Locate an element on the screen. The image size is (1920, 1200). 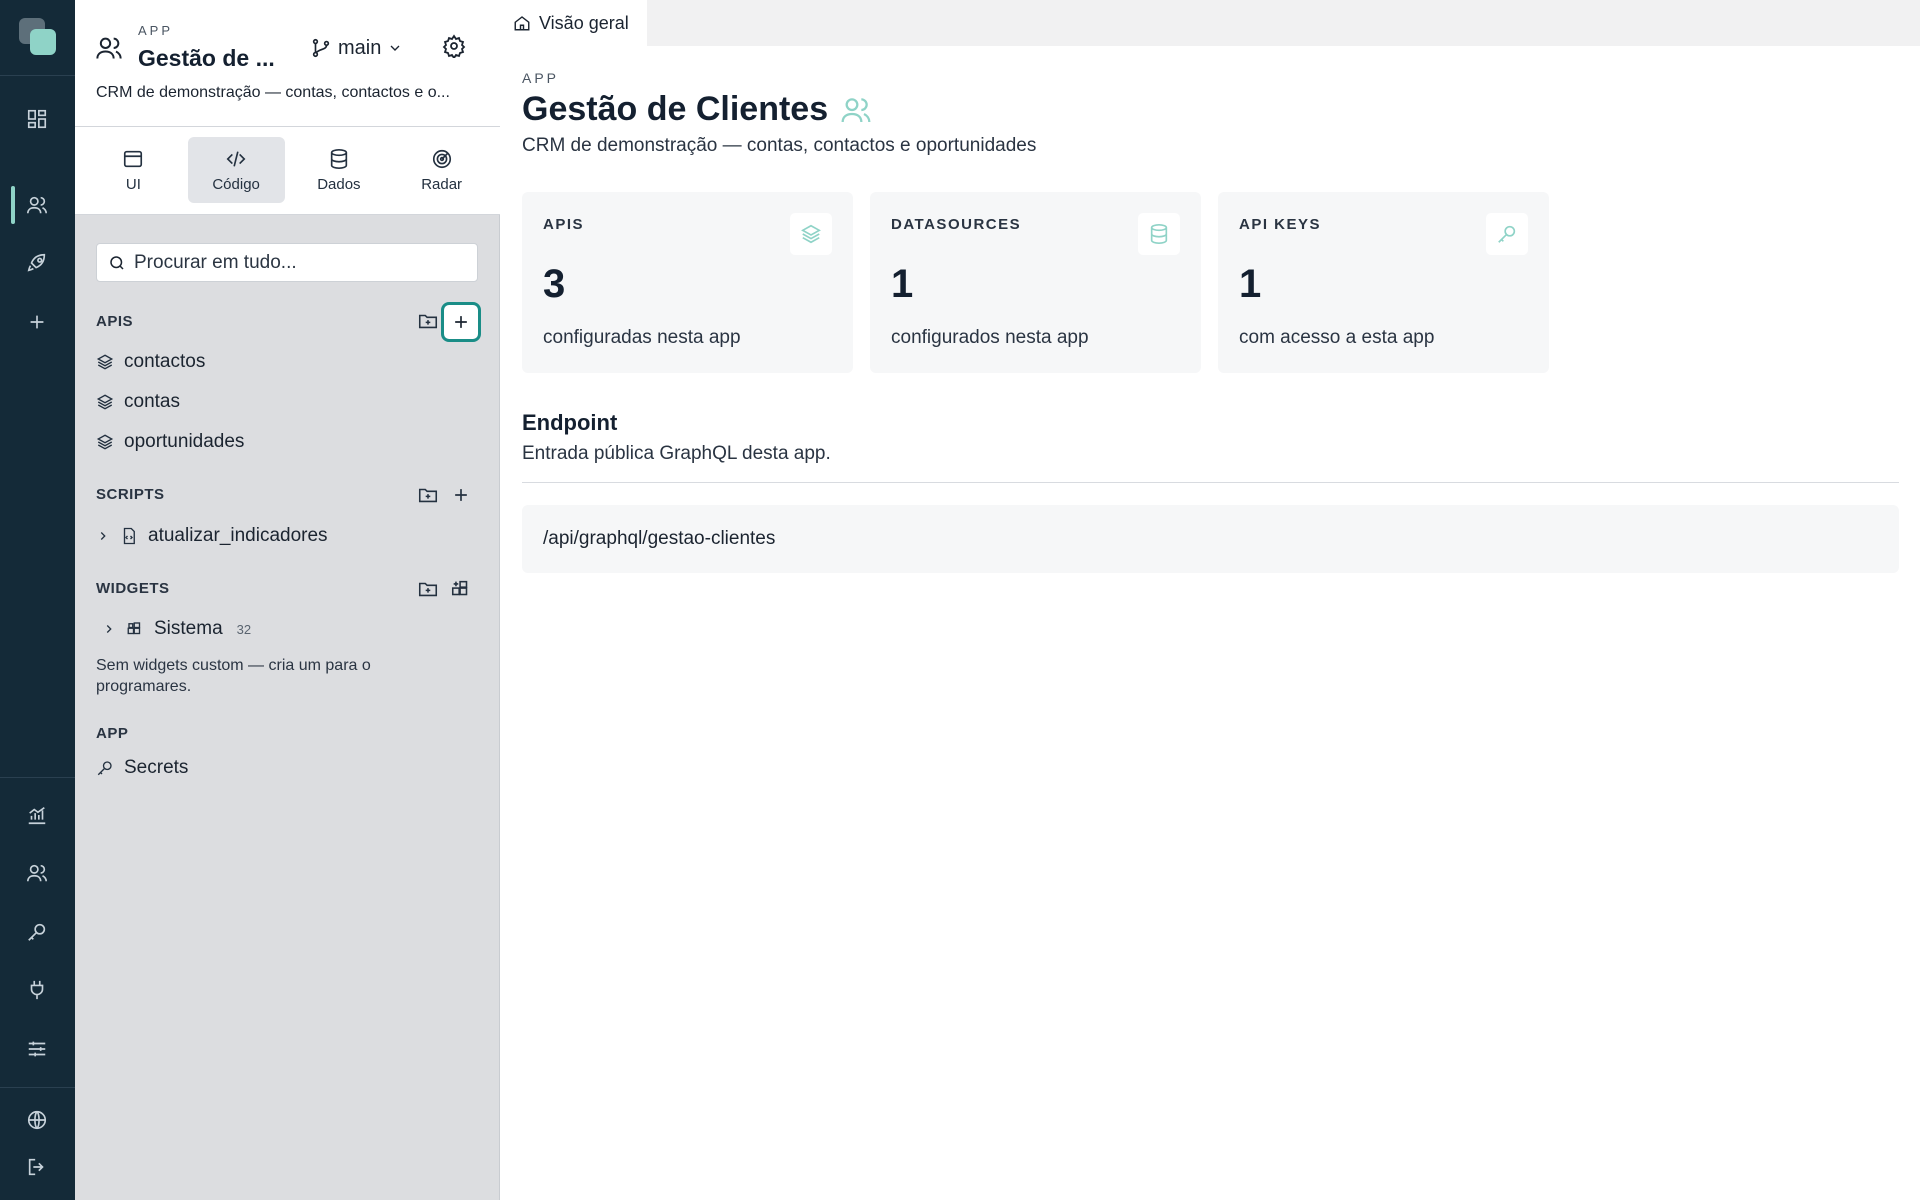
stat-card-apis: APIS 3 configuradas nesta app is located at coordinates (687, 282).